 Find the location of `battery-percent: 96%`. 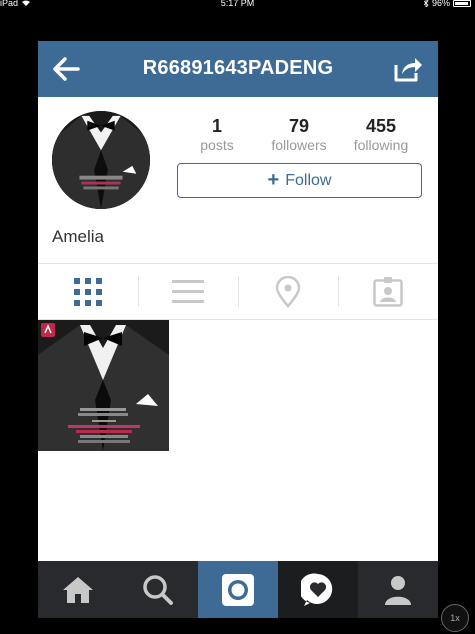

battery-percent: 96% is located at coordinates (440, 4).